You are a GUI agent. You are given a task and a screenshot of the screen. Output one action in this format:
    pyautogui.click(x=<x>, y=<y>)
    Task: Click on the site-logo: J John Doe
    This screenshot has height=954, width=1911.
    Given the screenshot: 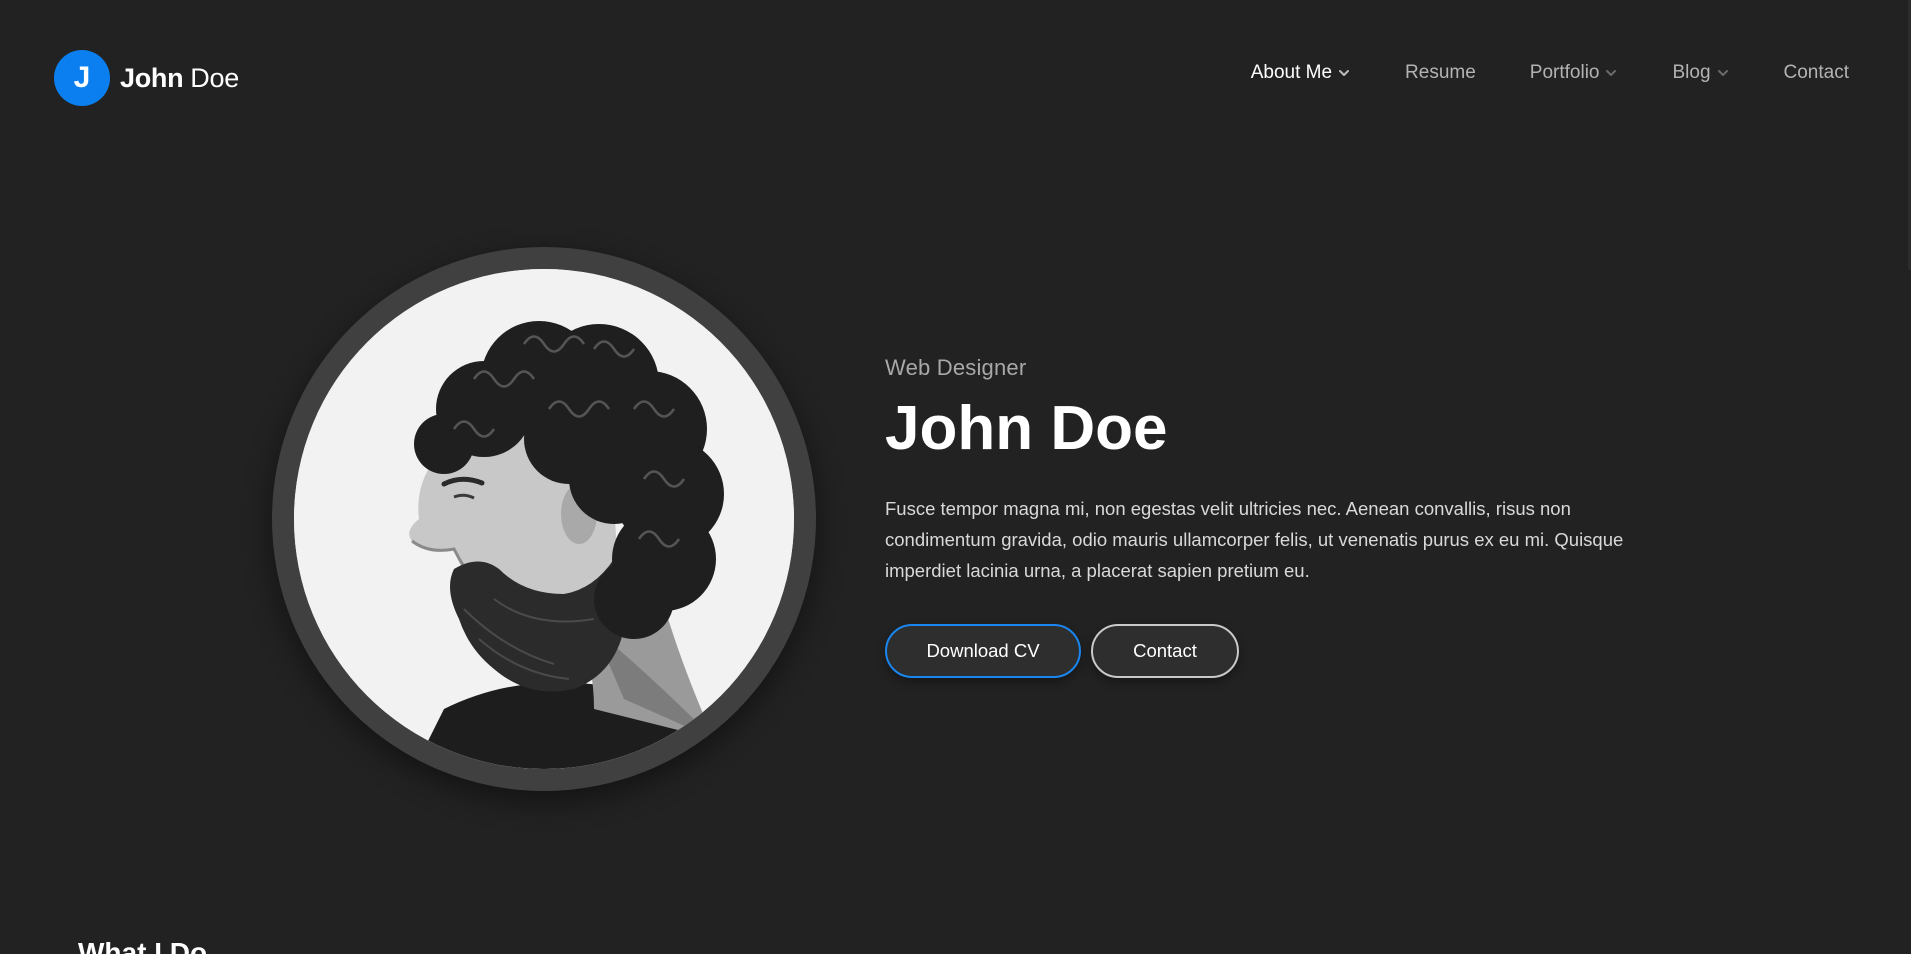 What is the action you would take?
    pyautogui.click(x=146, y=78)
    